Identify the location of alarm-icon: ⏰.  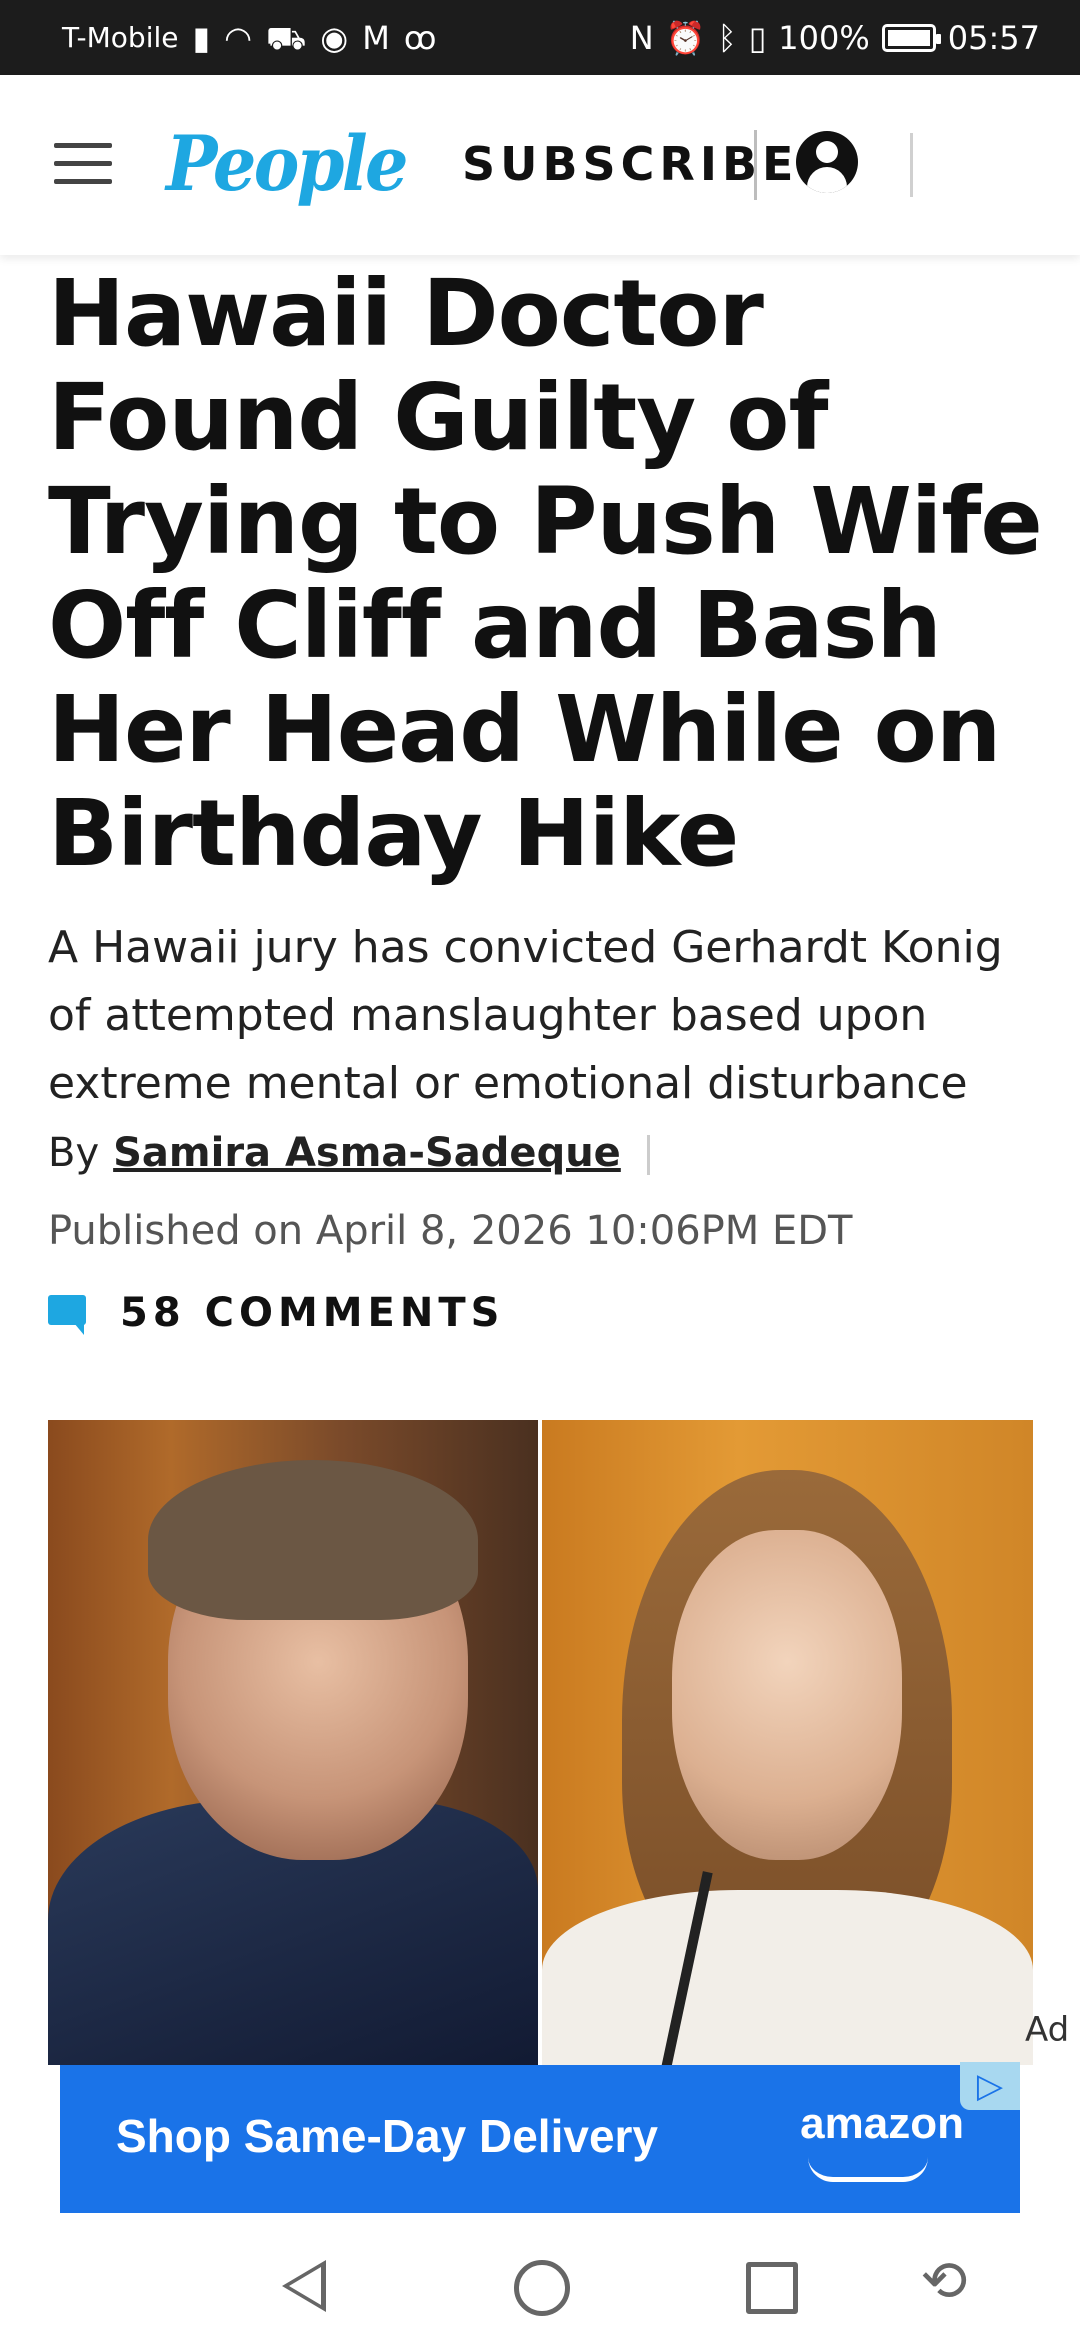
(685, 37).